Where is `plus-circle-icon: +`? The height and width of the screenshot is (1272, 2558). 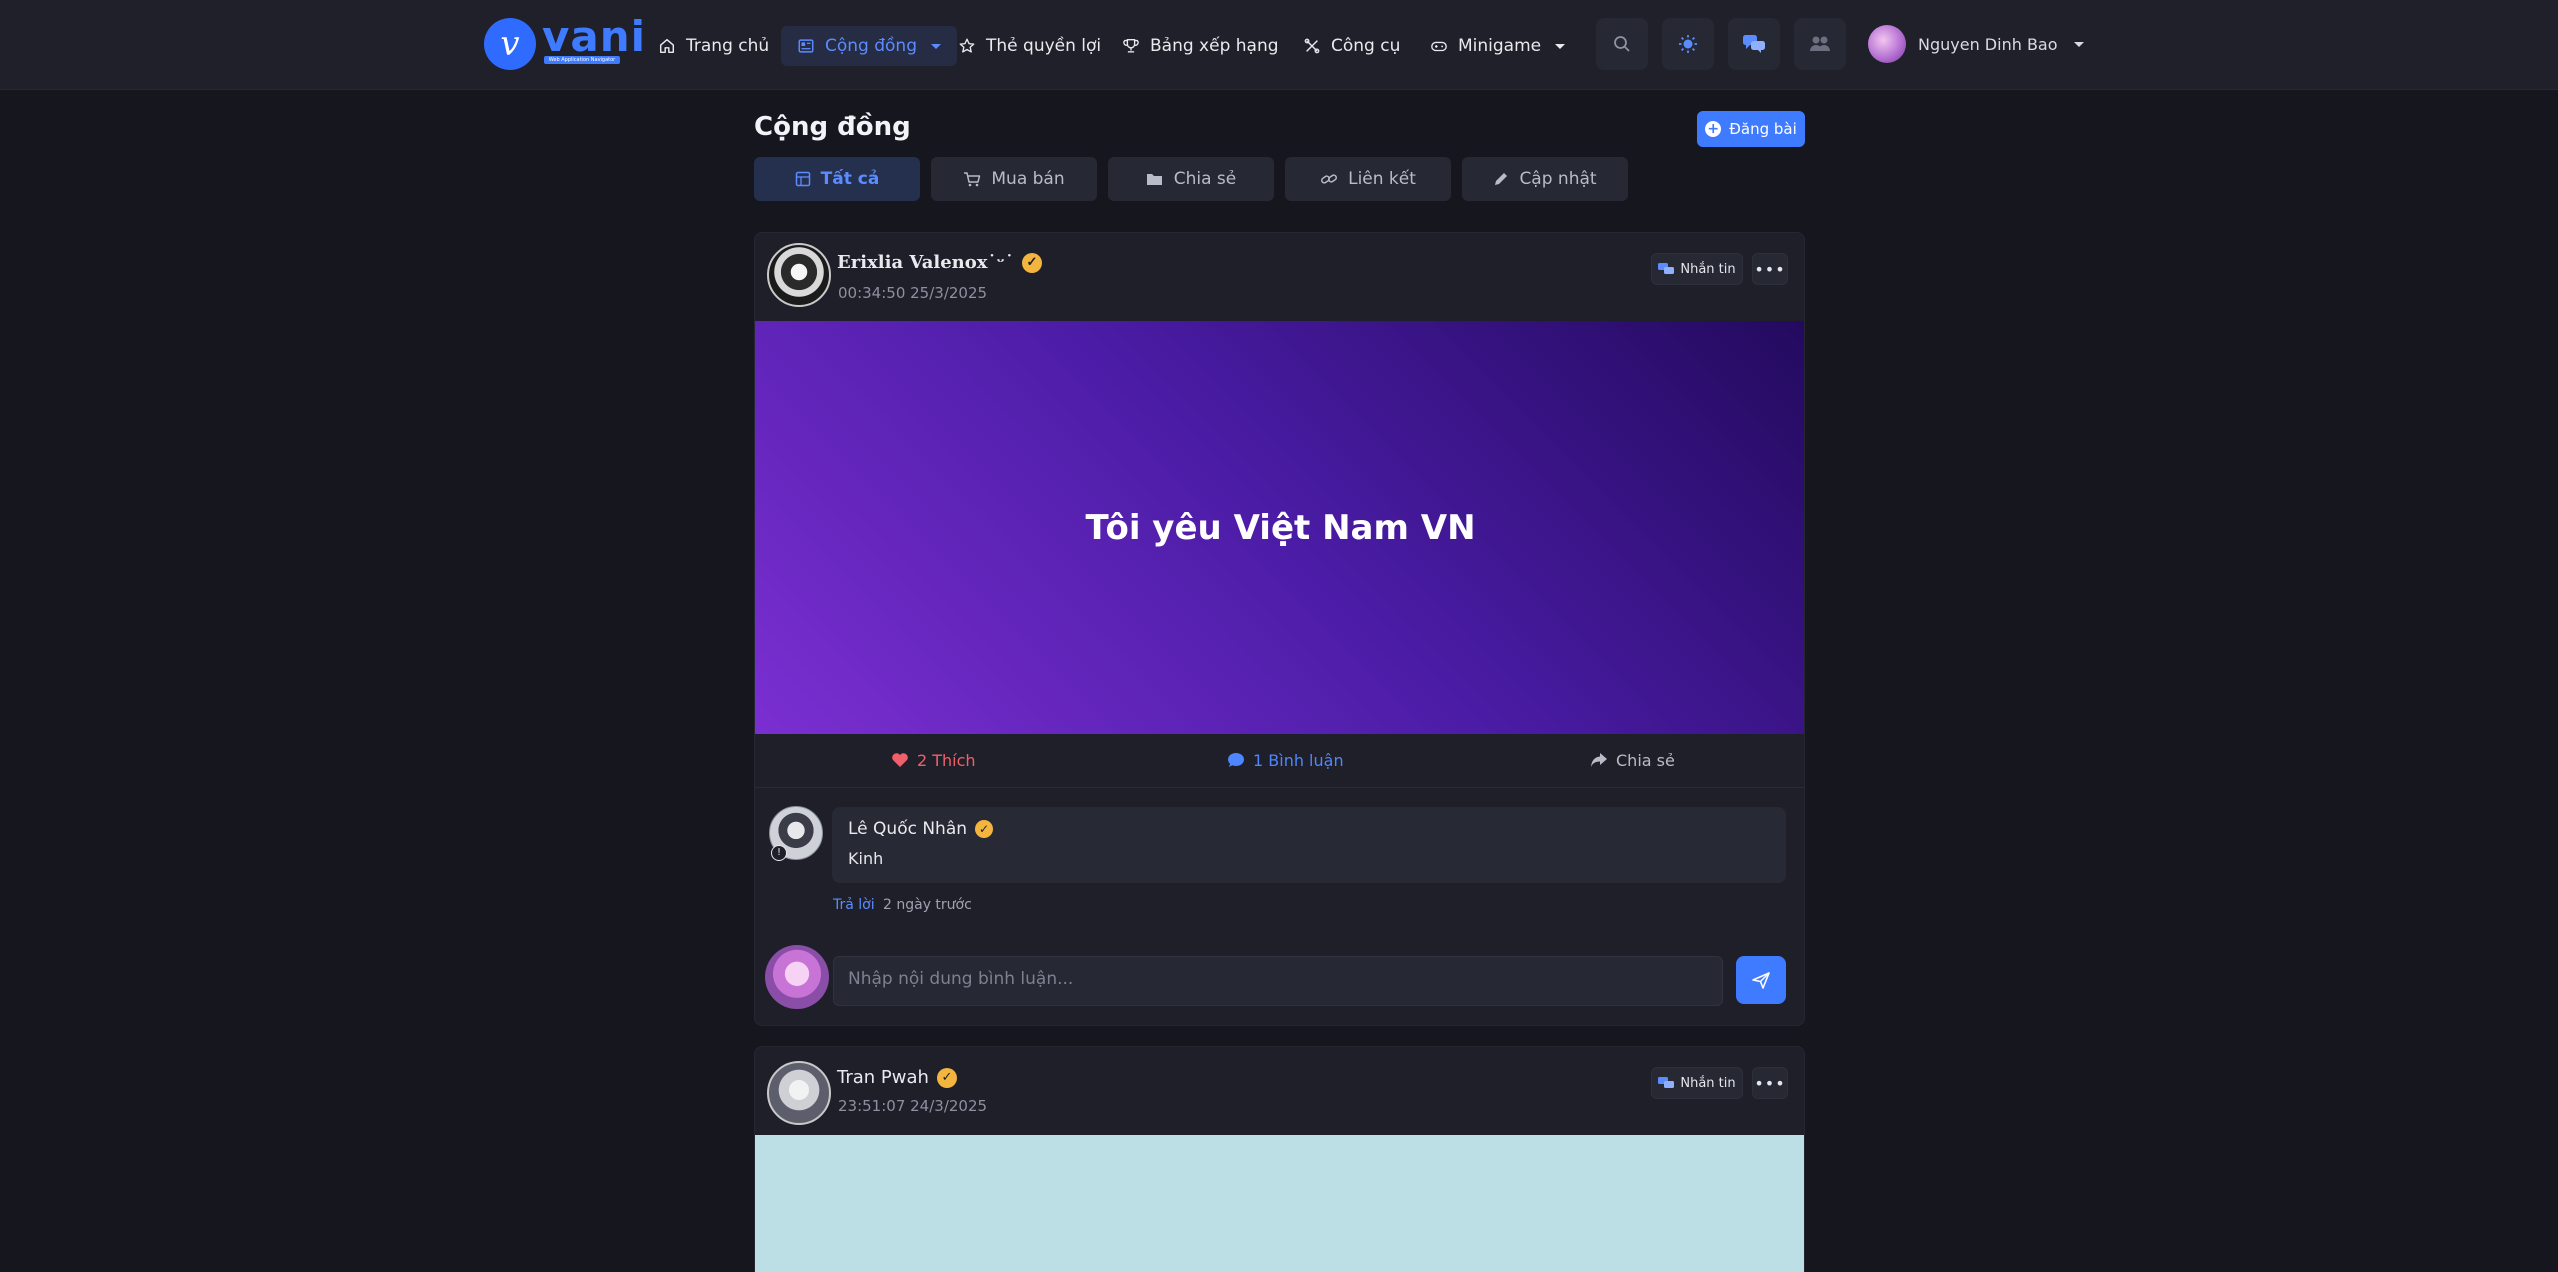 plus-circle-icon: + is located at coordinates (1713, 129).